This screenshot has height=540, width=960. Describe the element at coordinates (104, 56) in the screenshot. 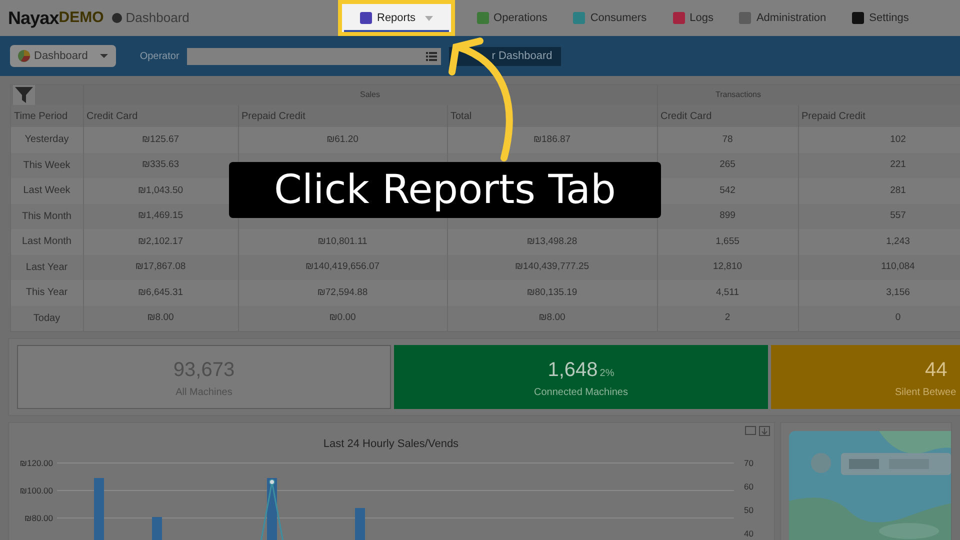

I see `caret-icon` at that location.